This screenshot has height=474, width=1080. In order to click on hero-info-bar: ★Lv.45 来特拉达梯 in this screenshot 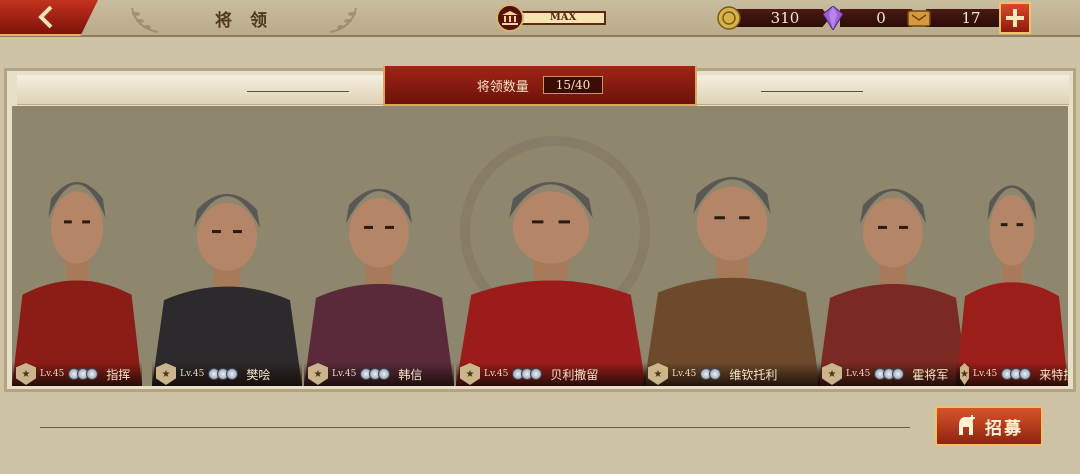, I will do `click(1012, 374)`.